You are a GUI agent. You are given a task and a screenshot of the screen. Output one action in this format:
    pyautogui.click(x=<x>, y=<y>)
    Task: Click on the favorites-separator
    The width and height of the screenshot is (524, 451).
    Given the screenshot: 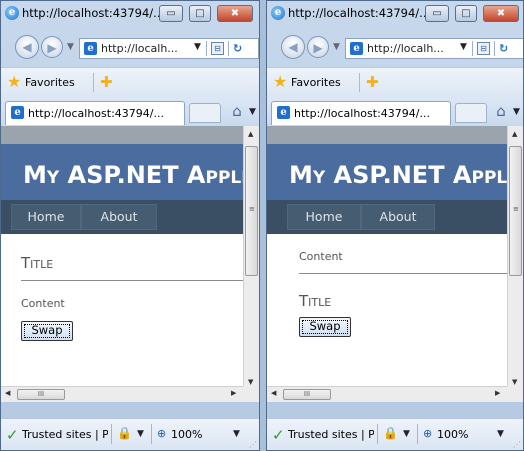 What is the action you would take?
    pyautogui.click(x=93, y=82)
    